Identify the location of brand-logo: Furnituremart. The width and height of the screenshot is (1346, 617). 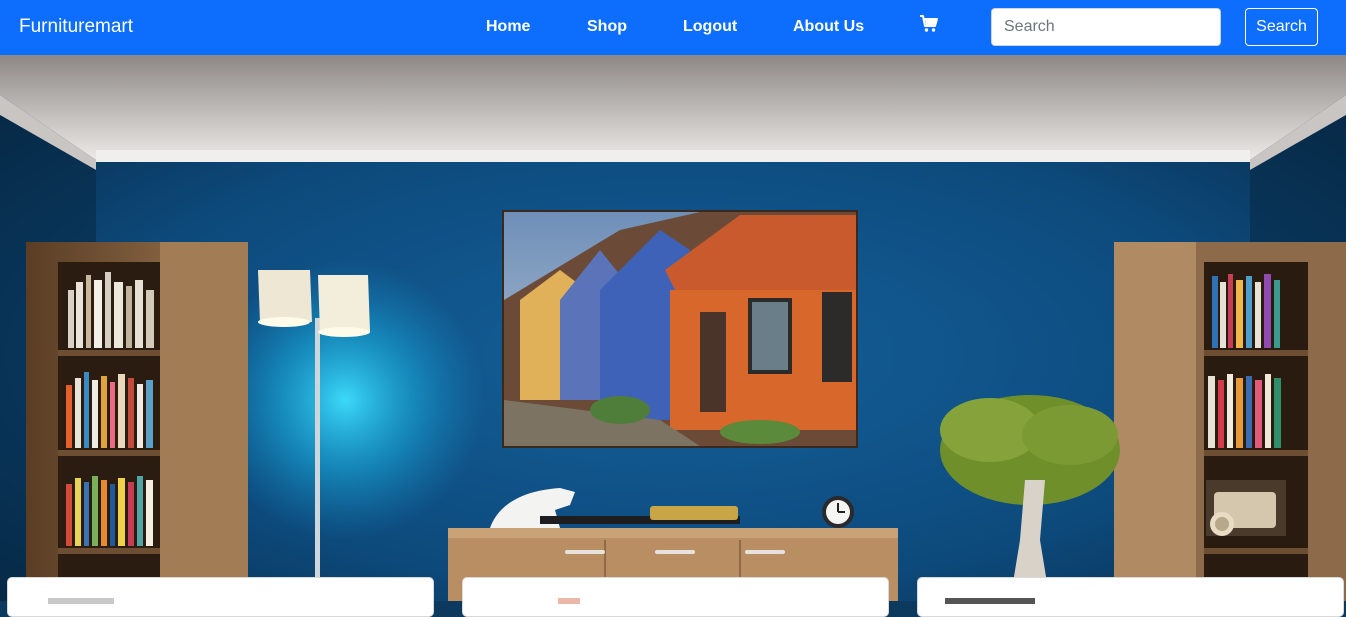
(76, 27).